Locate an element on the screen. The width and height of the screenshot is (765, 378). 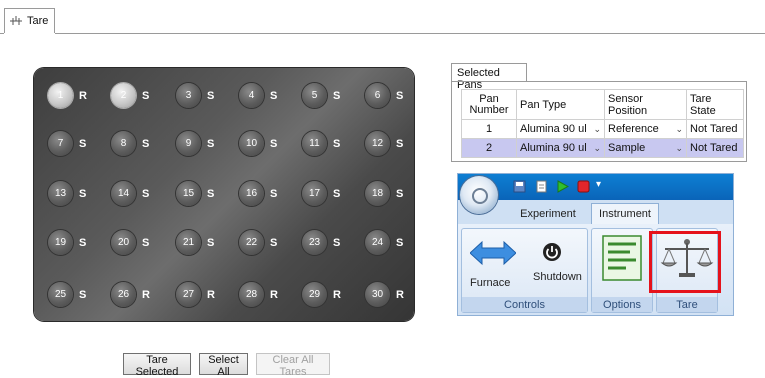
pan-position-5: 5S is located at coordinates (321, 95).